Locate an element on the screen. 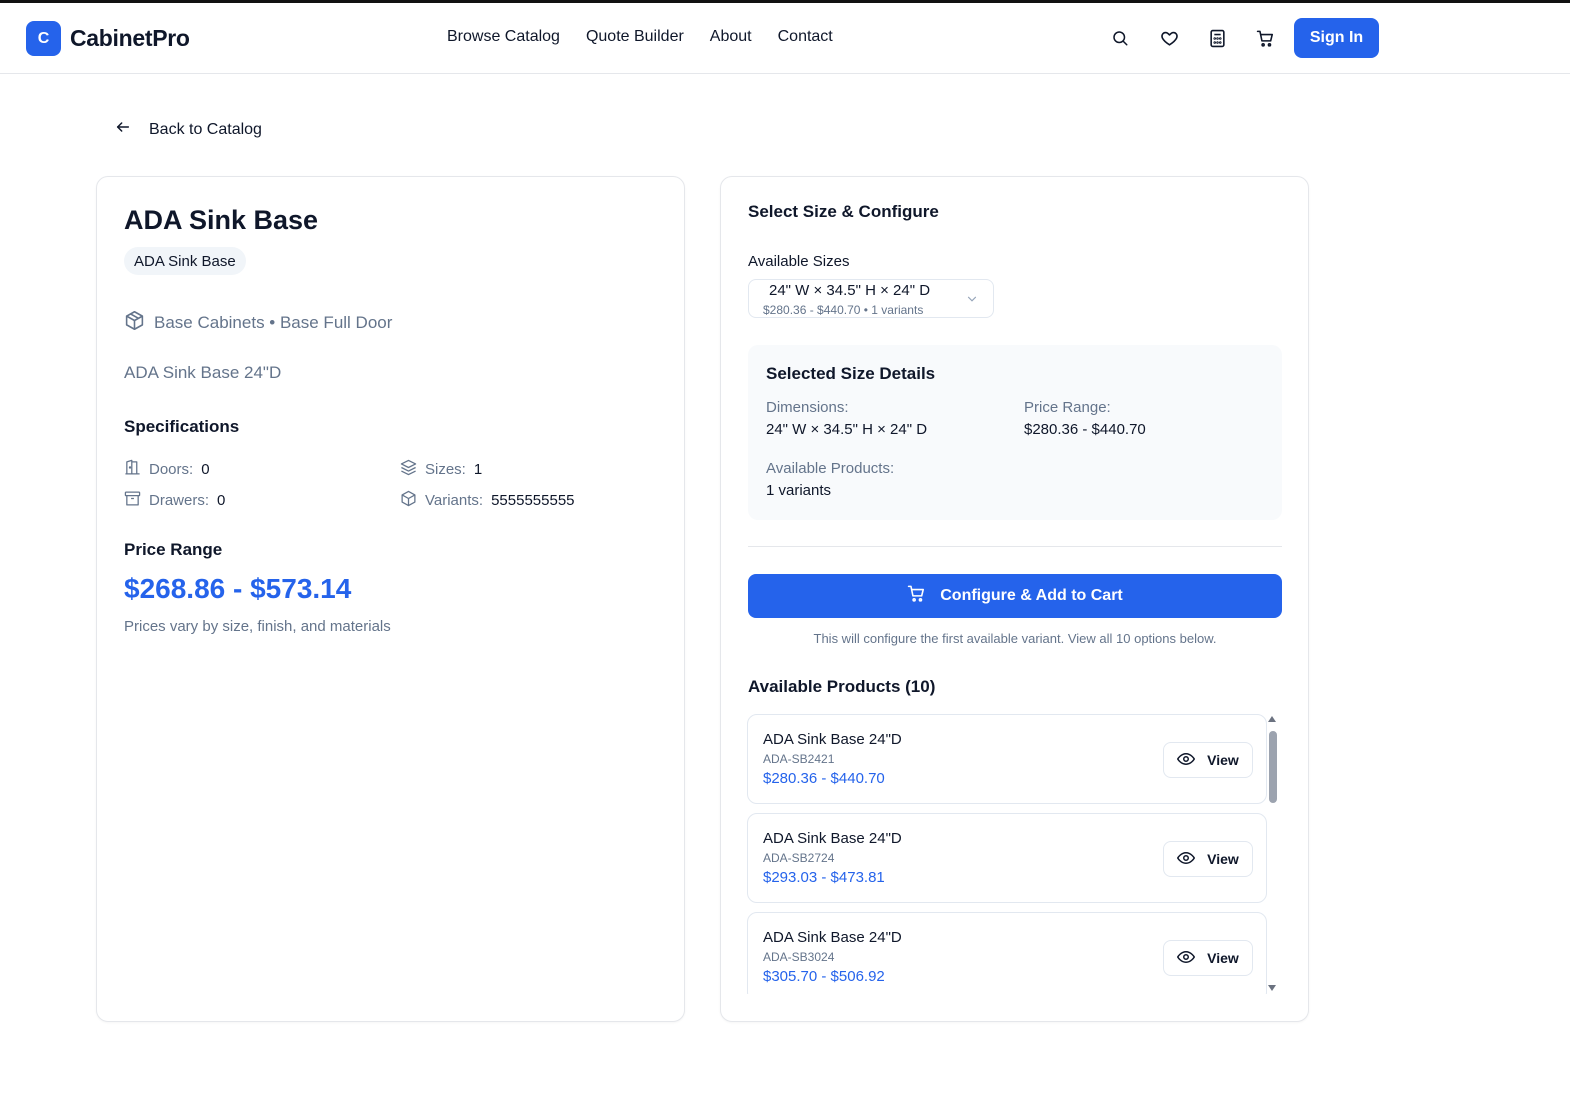 Image resolution: width=1570 pixels, height=1099 pixels. package-icon is located at coordinates (408, 500).